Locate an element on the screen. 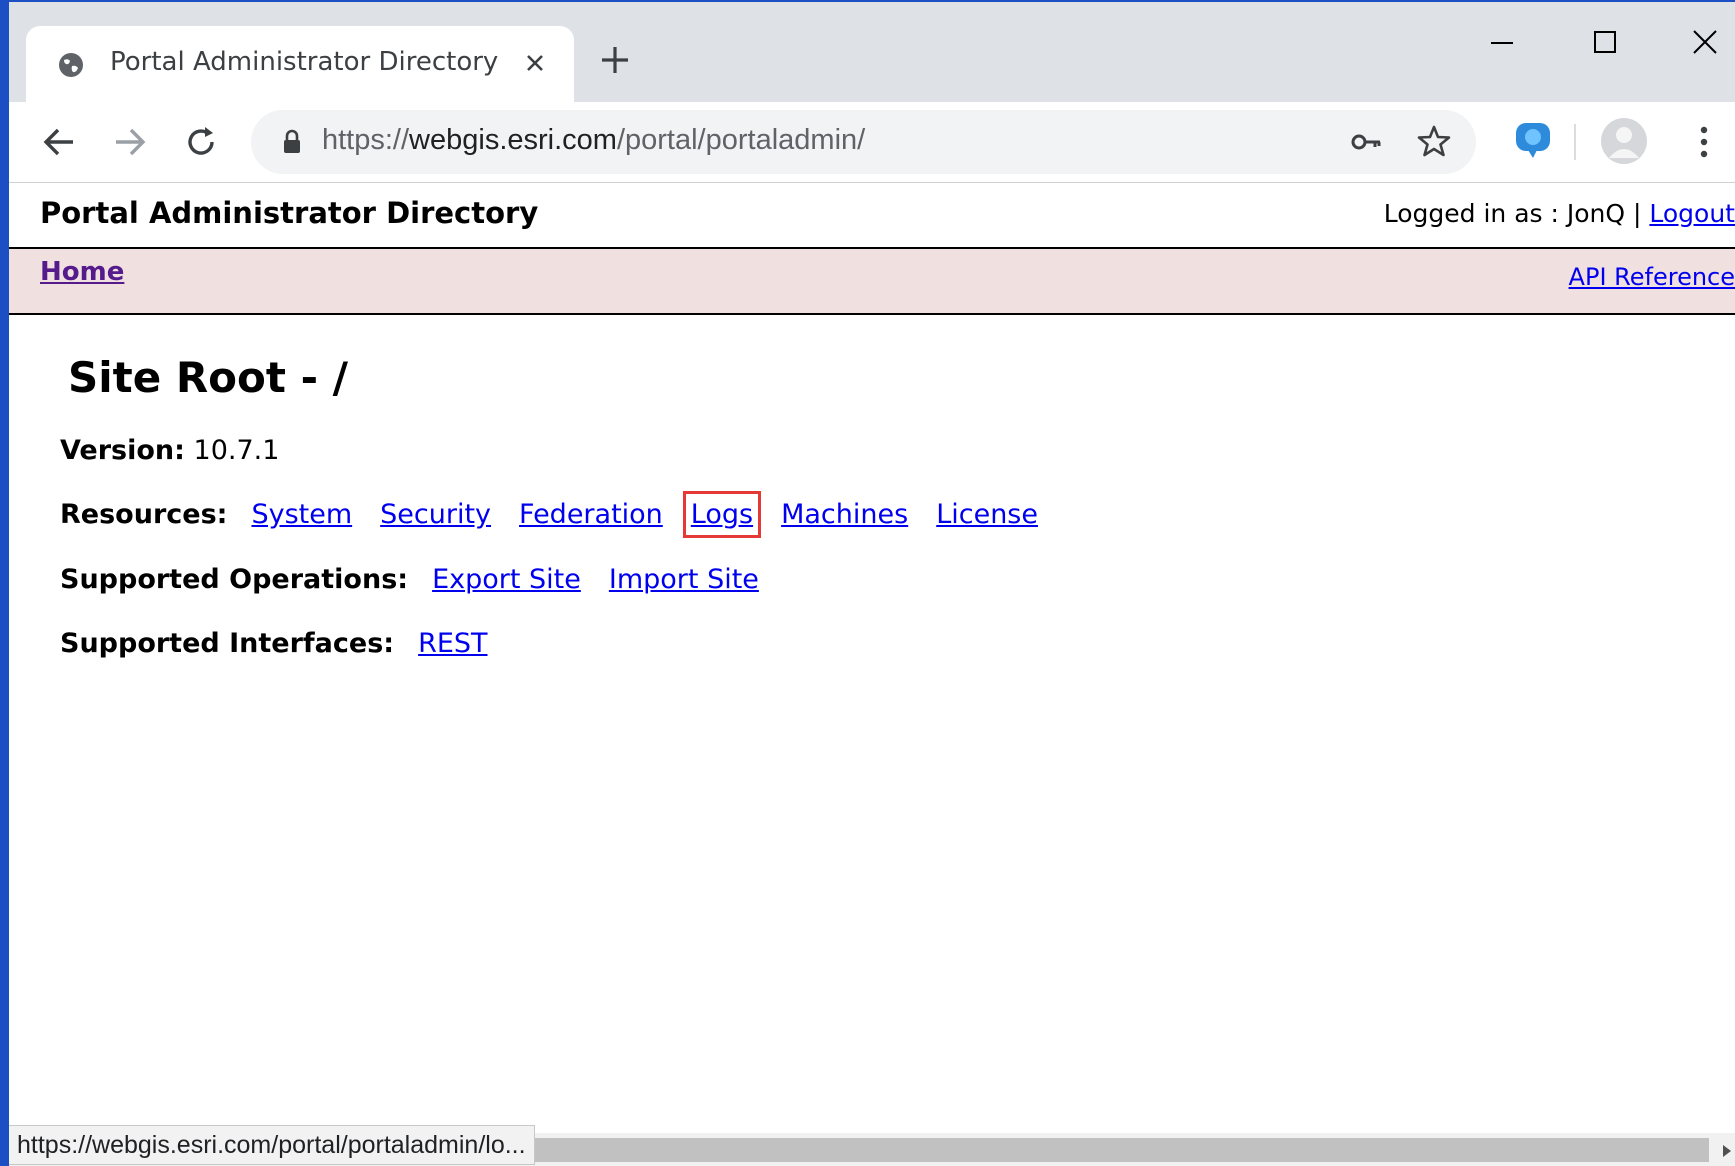 Image resolution: width=1735 pixels, height=1166 pixels. active-tab: Portal Administrator Directory is located at coordinates (300, 64).